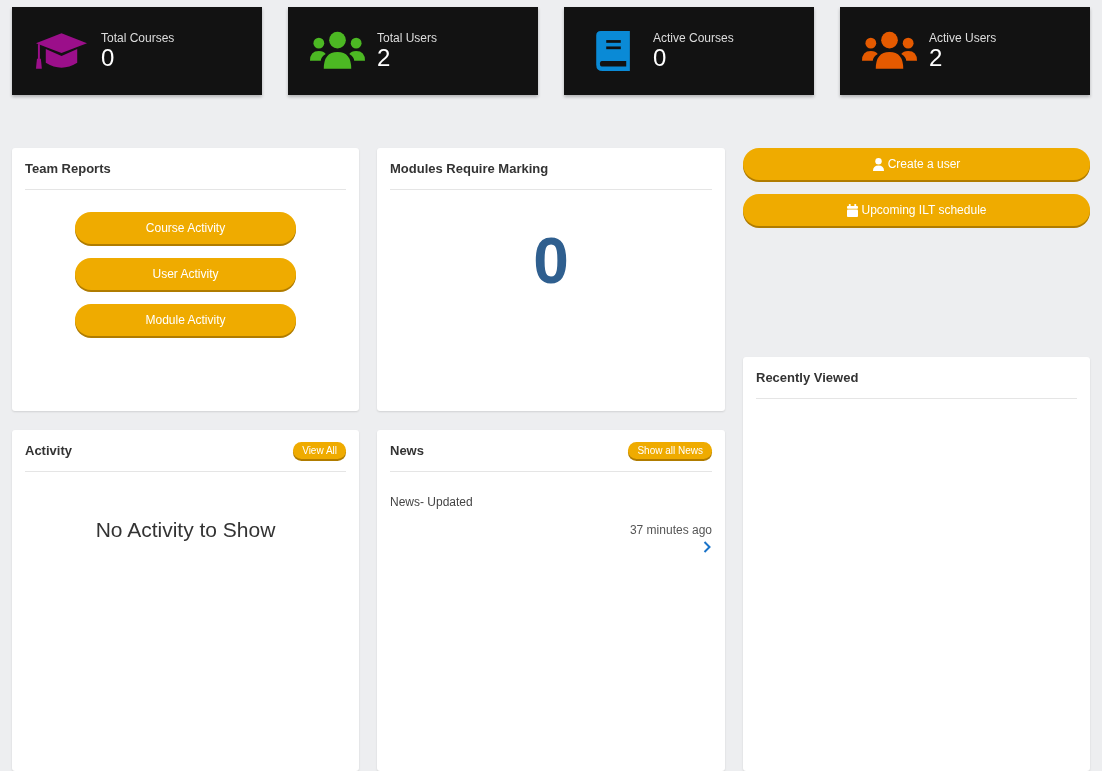 The height and width of the screenshot is (771, 1102). What do you see at coordinates (432, 502) in the screenshot?
I see `news-title: News- Updated` at bounding box center [432, 502].